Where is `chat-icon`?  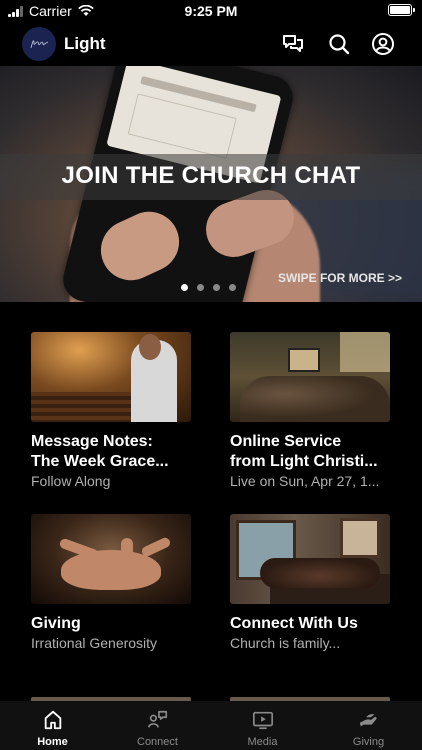
chat-icon is located at coordinates (293, 44).